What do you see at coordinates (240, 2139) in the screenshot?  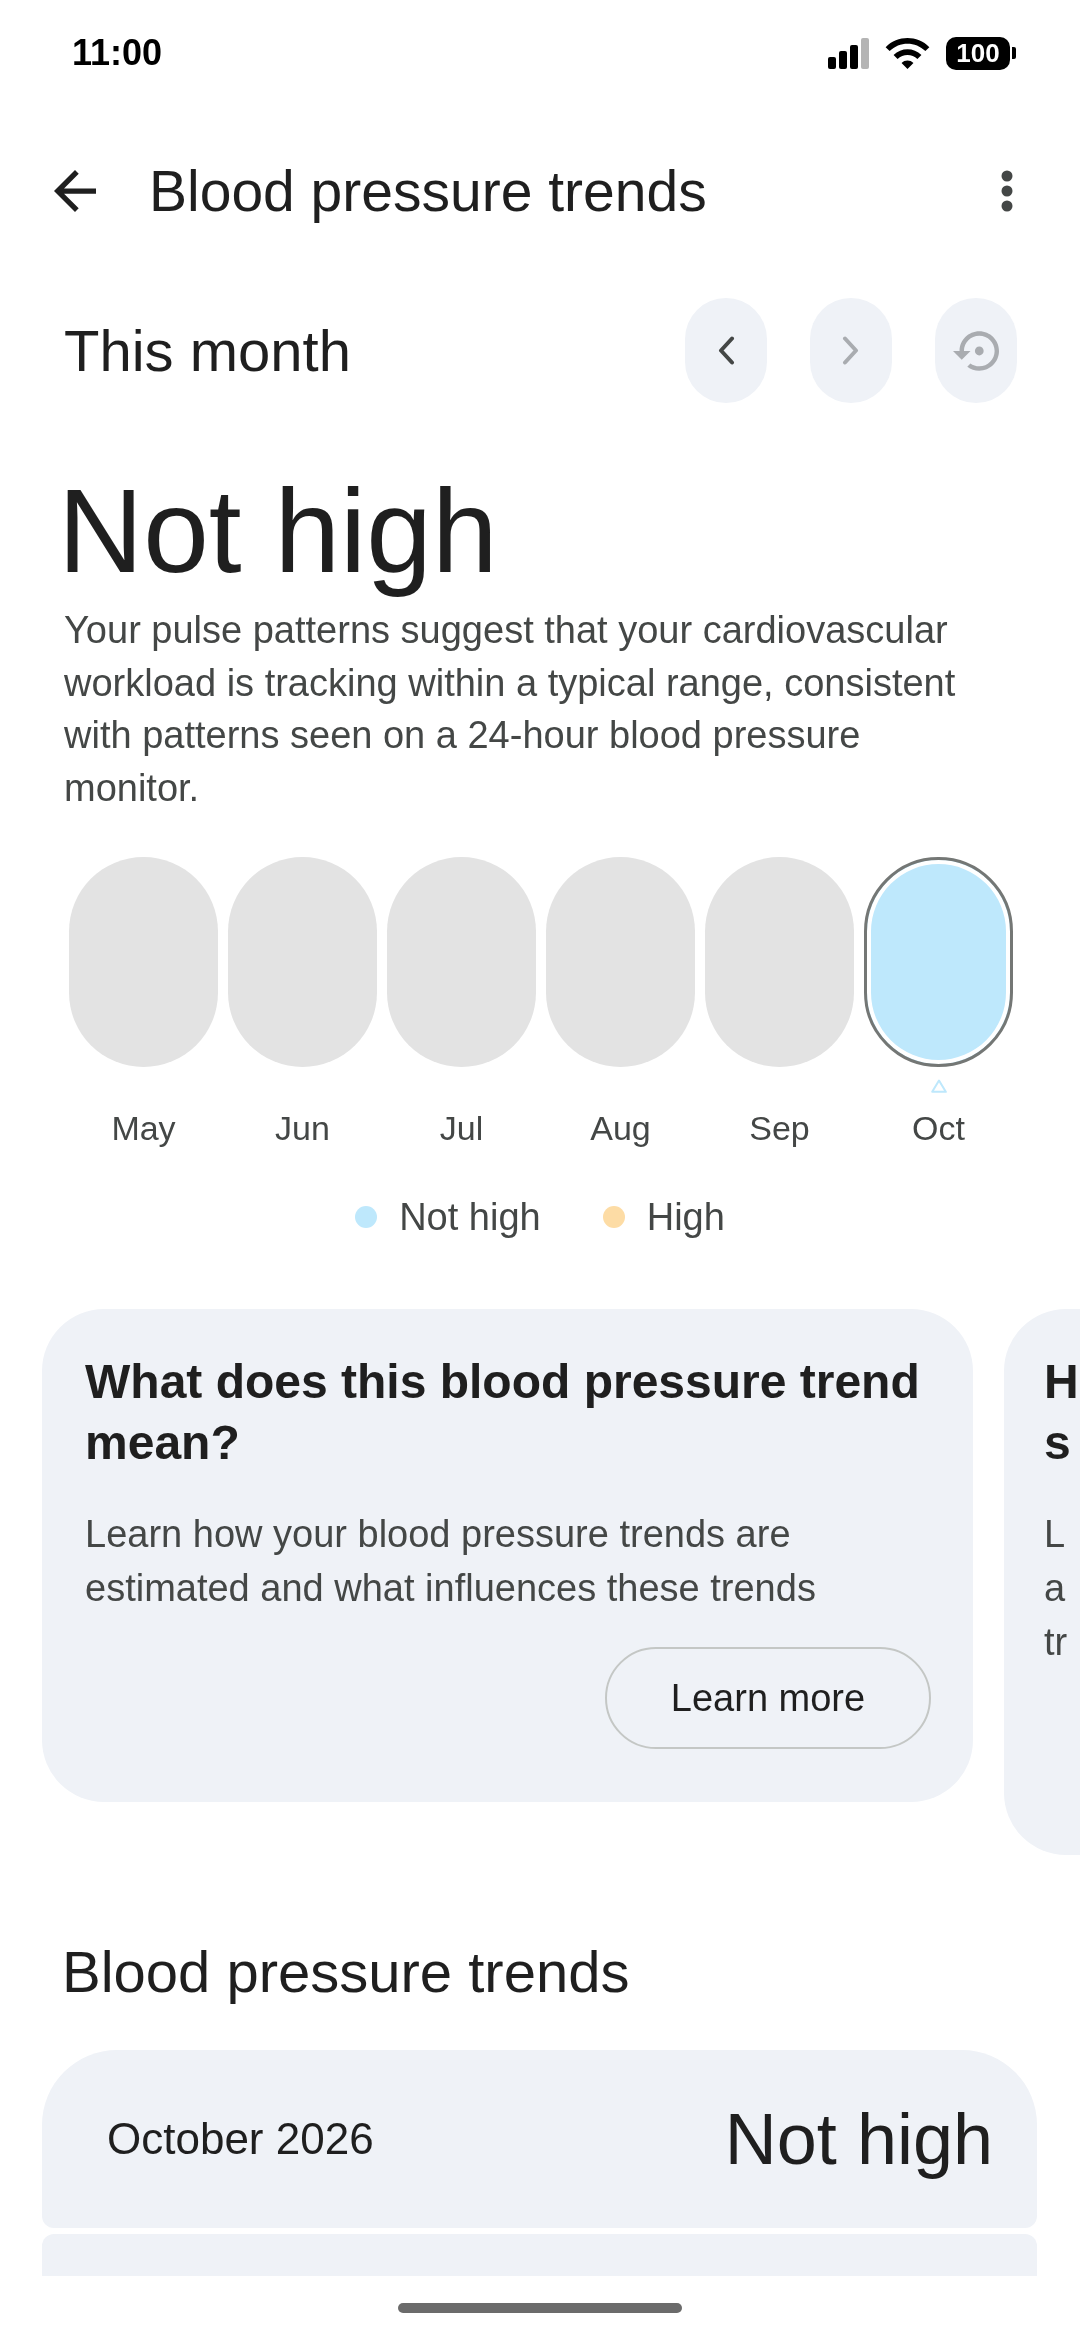 I see `trend-period: October 2026` at bounding box center [240, 2139].